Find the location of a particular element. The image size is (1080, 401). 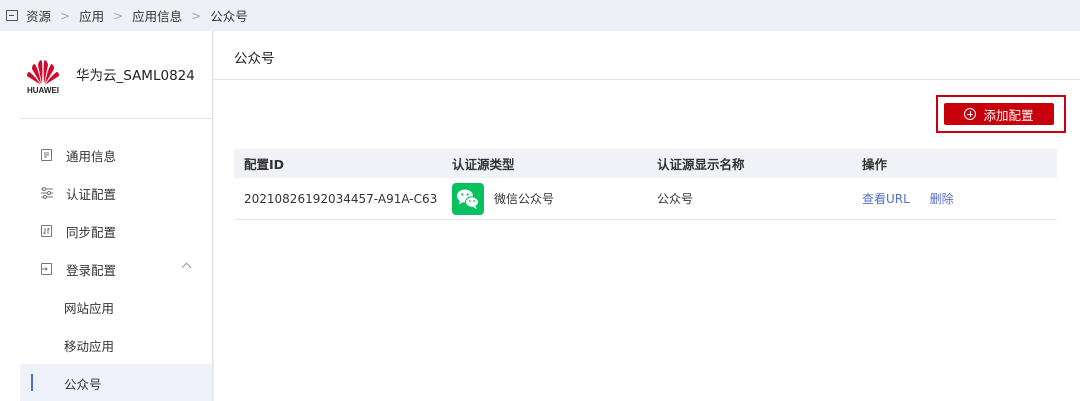

cell-actions: 查看URL 删除 is located at coordinates (954, 198).